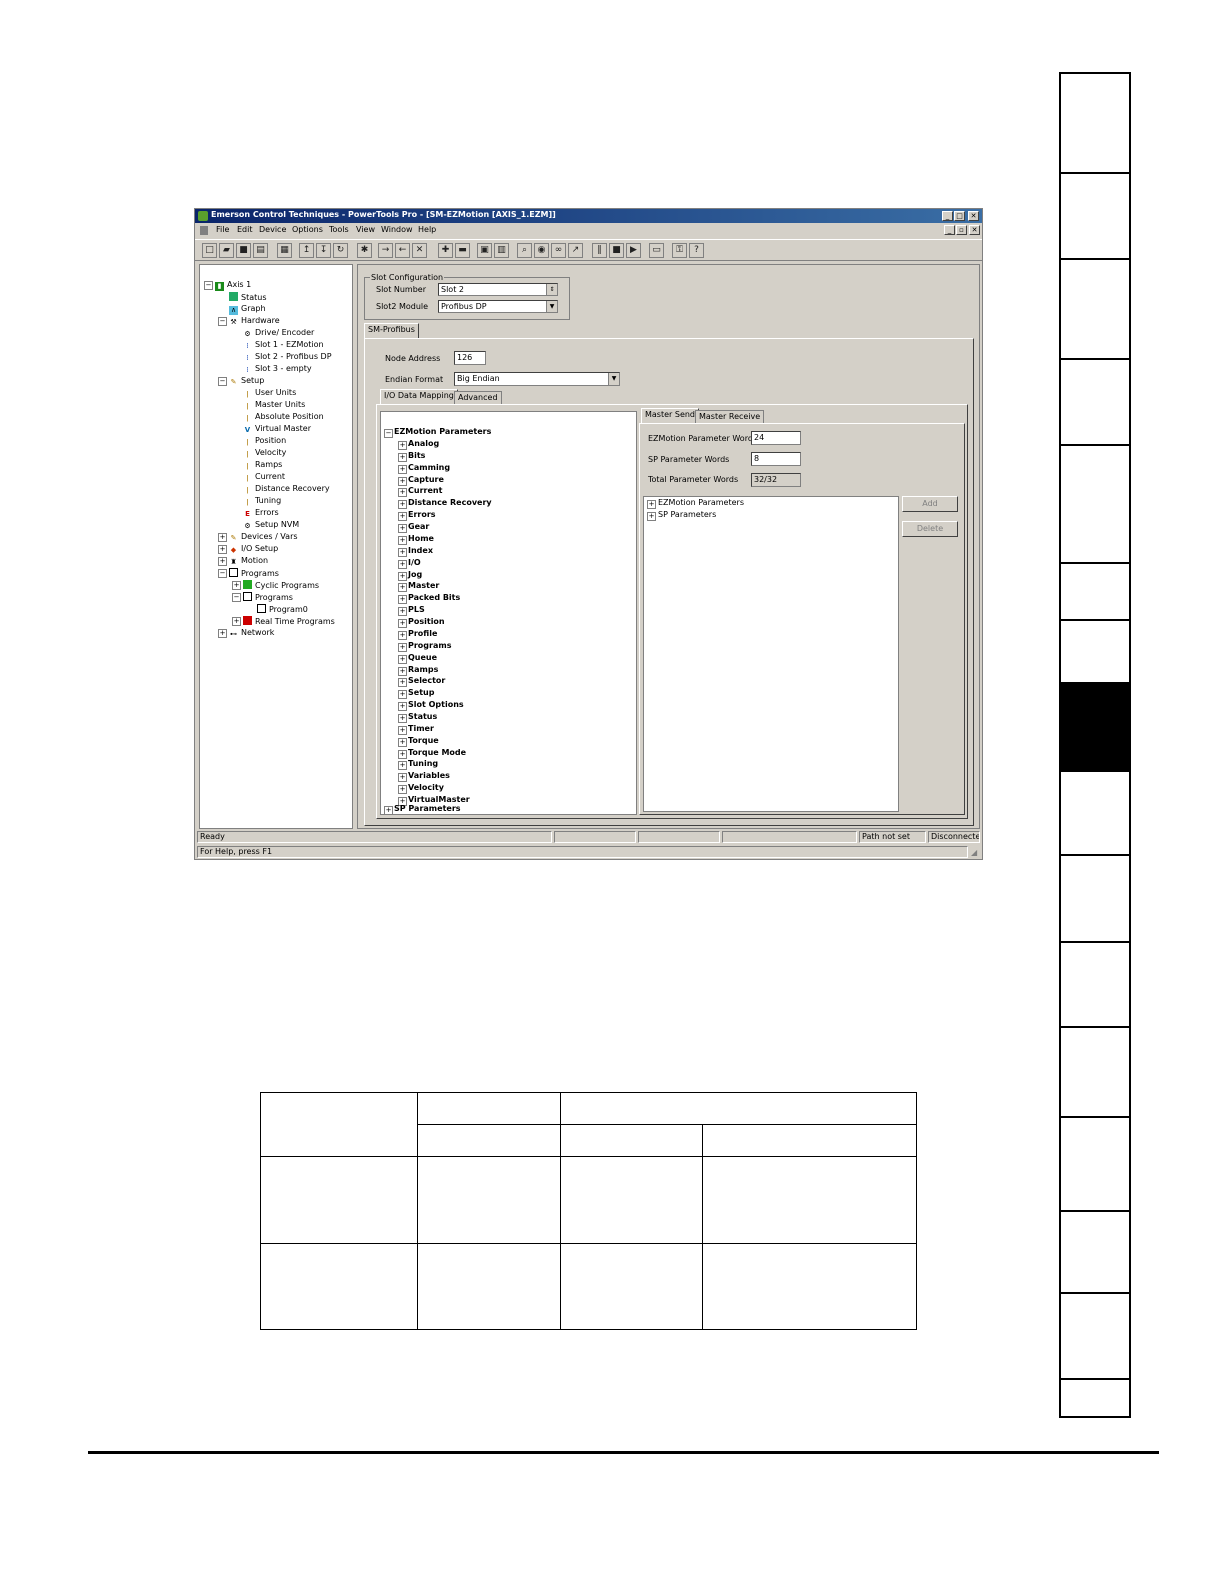  What do you see at coordinates (498, 306) in the screenshot?
I see `slot-module-select: Profibus DP ▼` at bounding box center [498, 306].